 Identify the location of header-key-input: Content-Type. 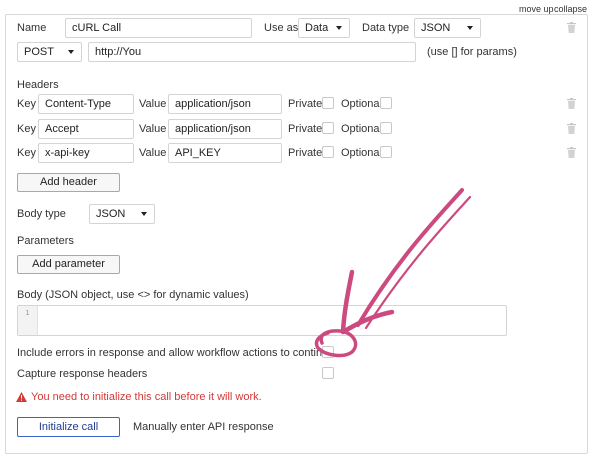
(86, 104).